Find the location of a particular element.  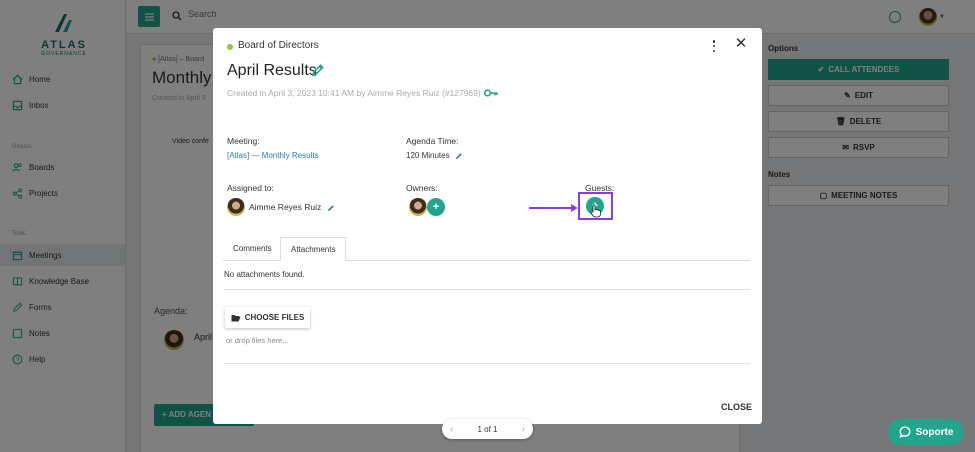

support-chat-button: Soporte is located at coordinates (926, 432).